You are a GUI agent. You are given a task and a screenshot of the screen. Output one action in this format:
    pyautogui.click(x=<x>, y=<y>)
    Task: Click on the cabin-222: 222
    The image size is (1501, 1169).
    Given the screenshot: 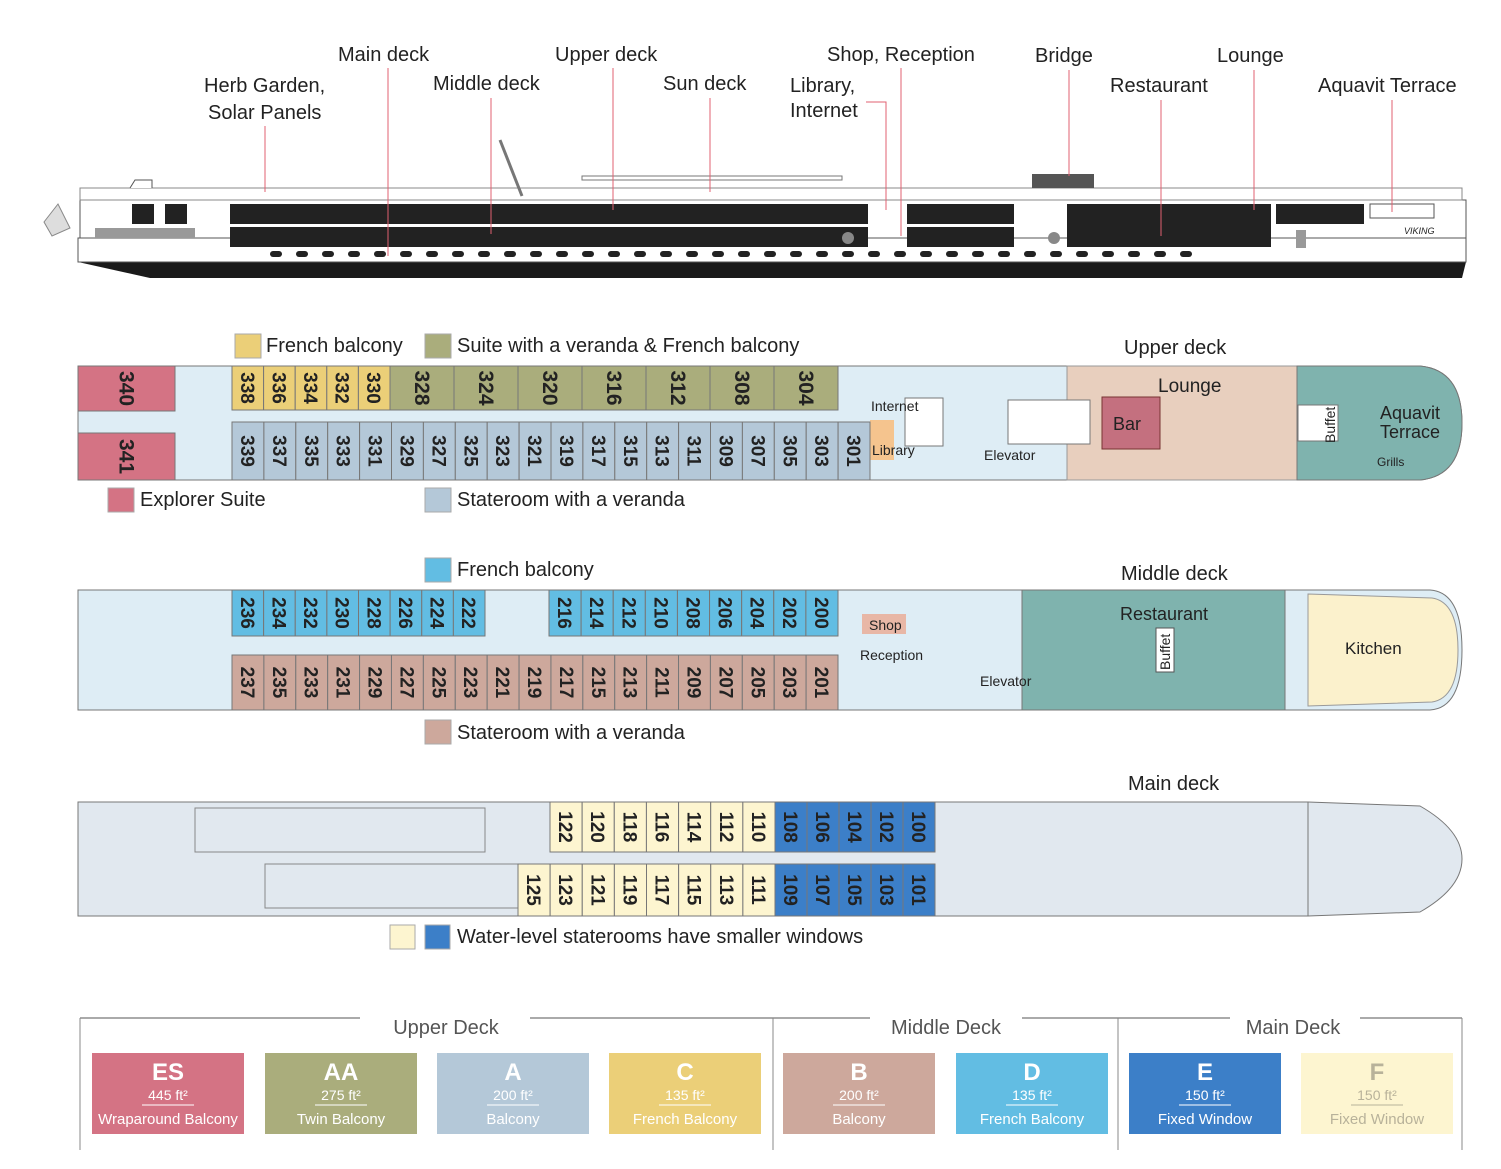 What is the action you would take?
    pyautogui.click(x=469, y=613)
    